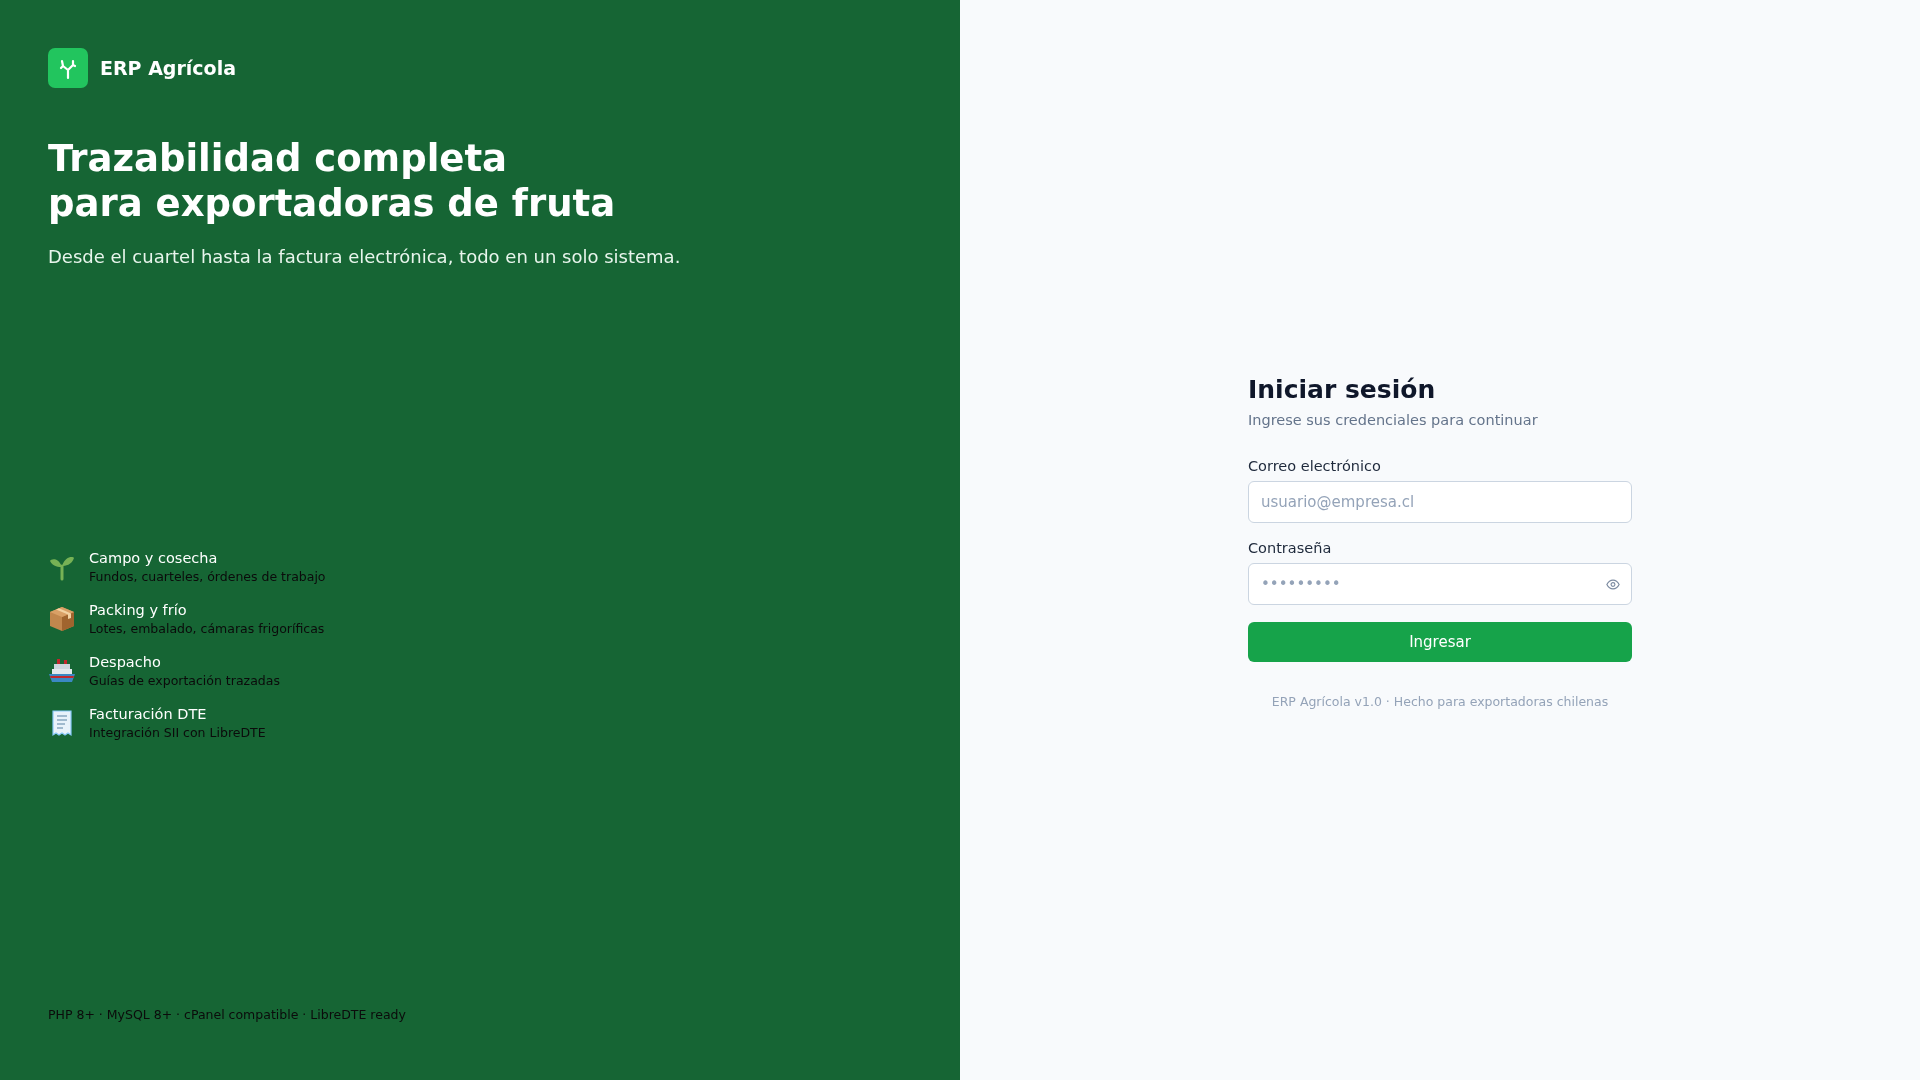 The width and height of the screenshot is (1920, 1080). What do you see at coordinates (332, 181) in the screenshot?
I see `hero-title: Trazabilidad completa para exportadoras de fruta` at bounding box center [332, 181].